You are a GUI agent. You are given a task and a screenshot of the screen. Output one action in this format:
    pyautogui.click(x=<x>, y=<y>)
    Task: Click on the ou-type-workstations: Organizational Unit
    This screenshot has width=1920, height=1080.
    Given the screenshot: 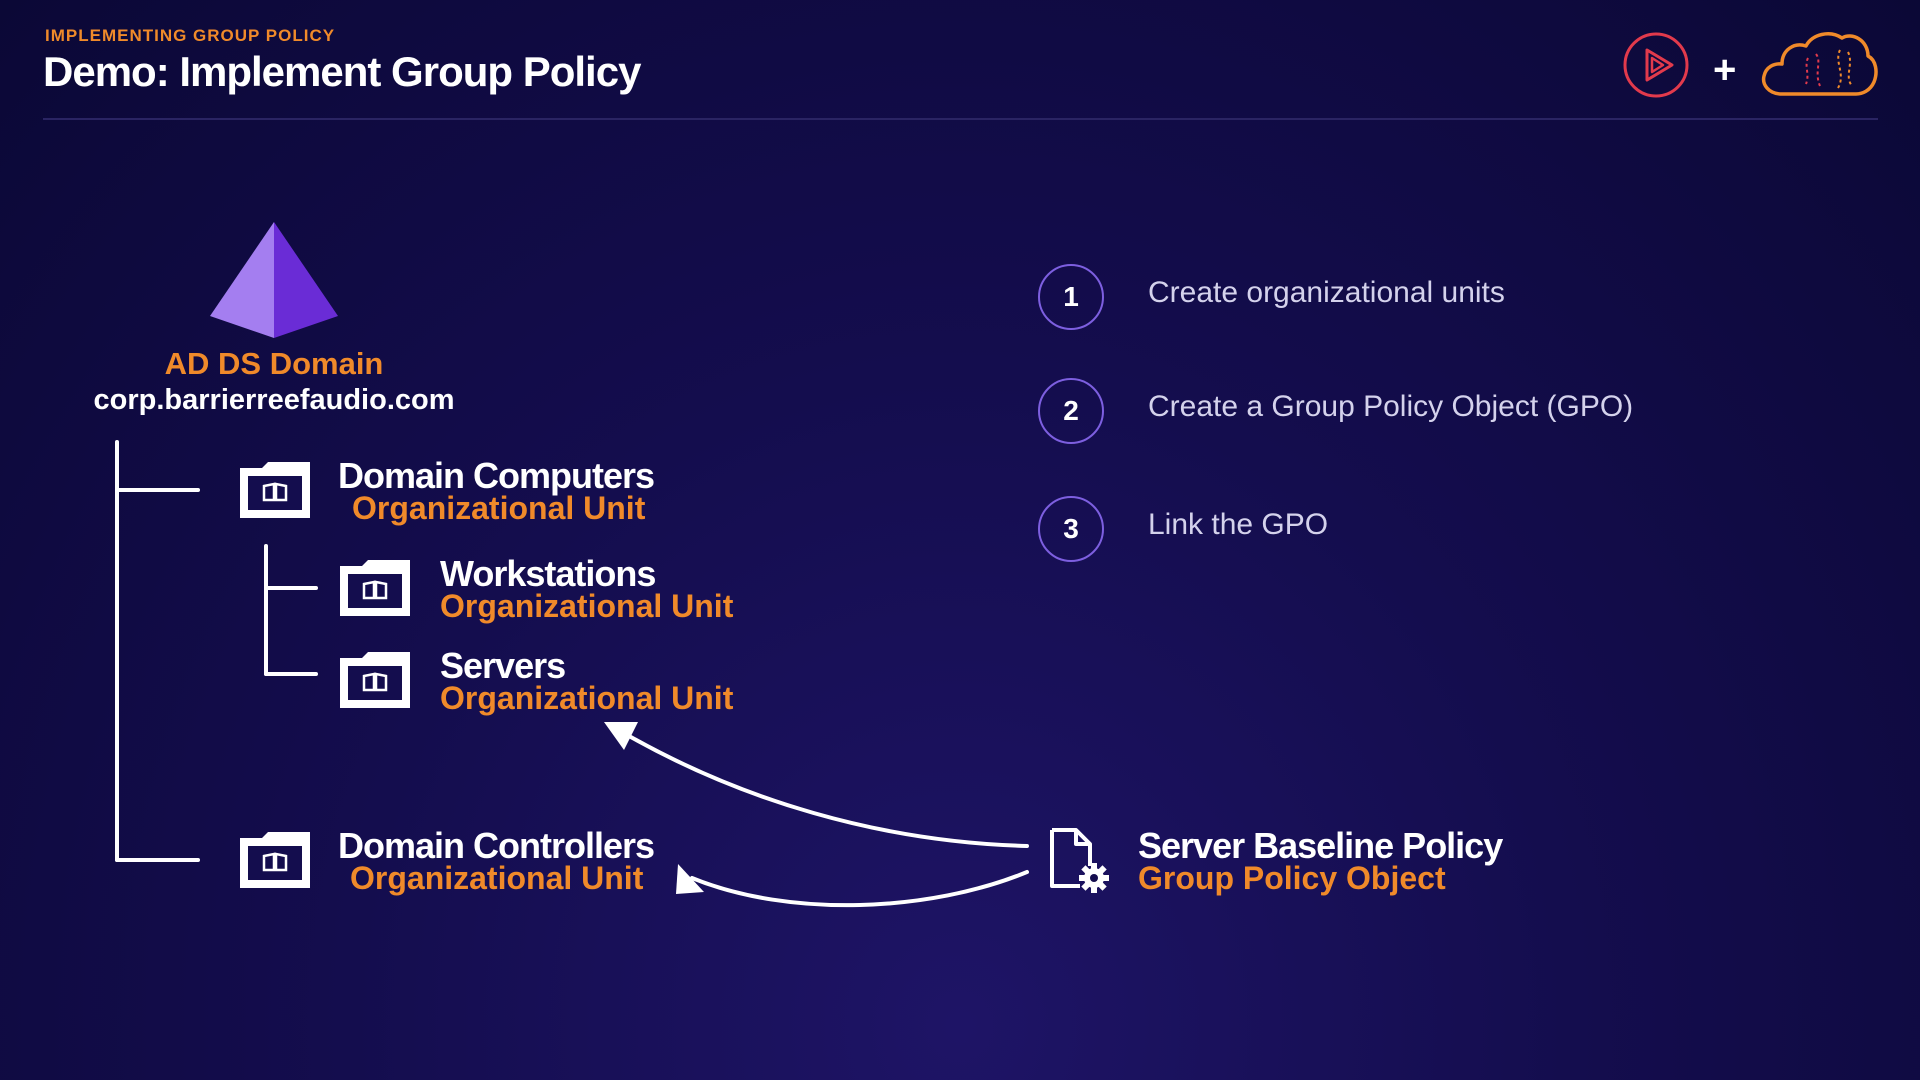 What is the action you would take?
    pyautogui.click(x=587, y=606)
    